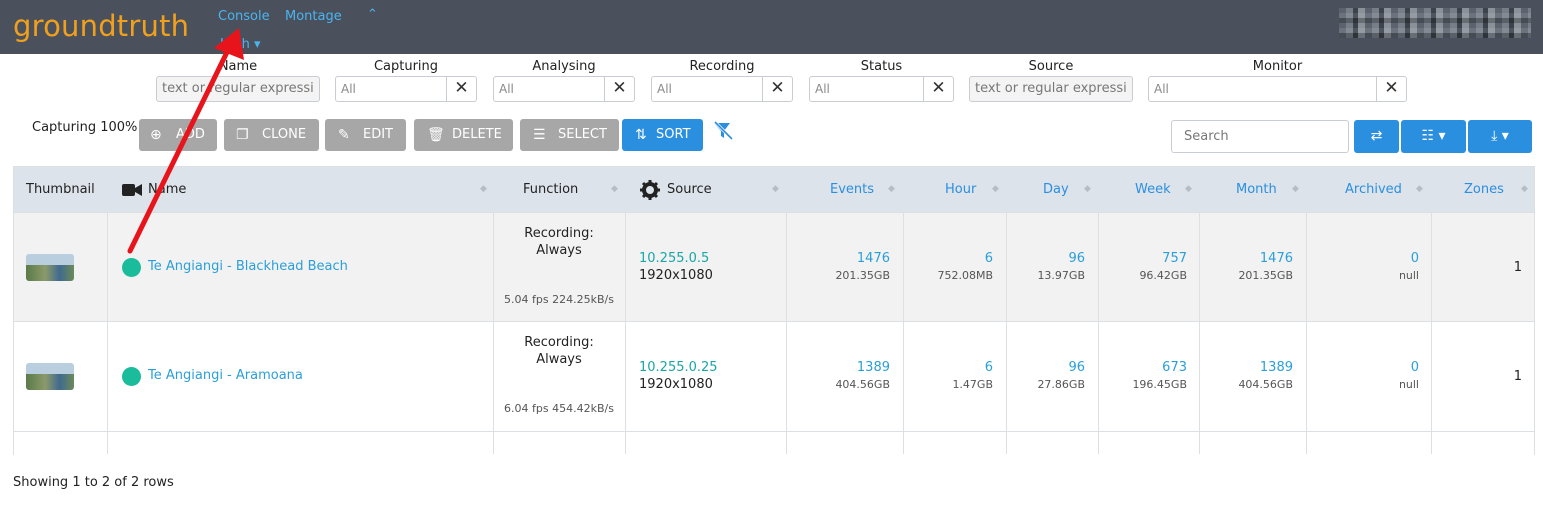  Describe the element at coordinates (564, 89) in the screenshot. I see `filter-analysing-select: All ✕` at that location.